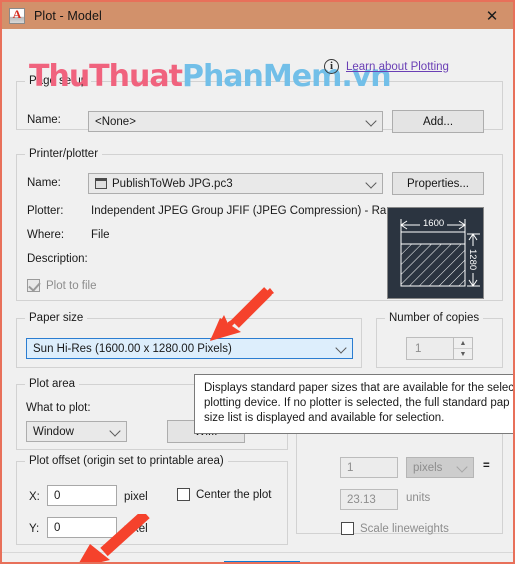 This screenshot has height=564, width=515. Describe the element at coordinates (82, 527) in the screenshot. I see `offset-y-input: 0` at that location.